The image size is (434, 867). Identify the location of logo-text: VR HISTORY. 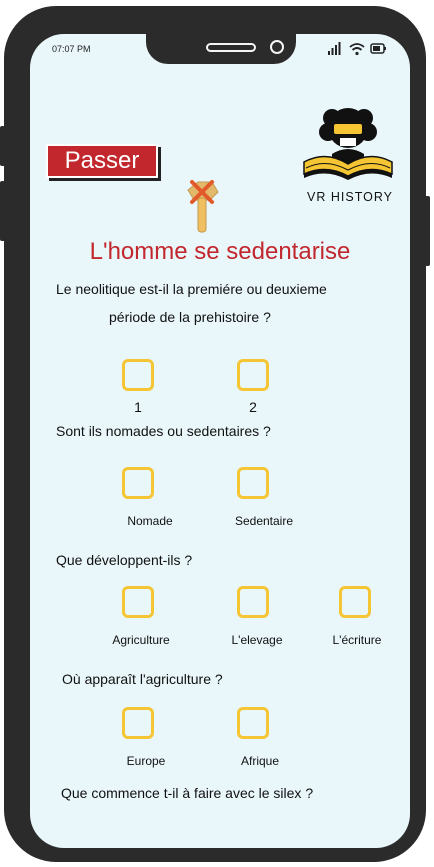
(350, 197).